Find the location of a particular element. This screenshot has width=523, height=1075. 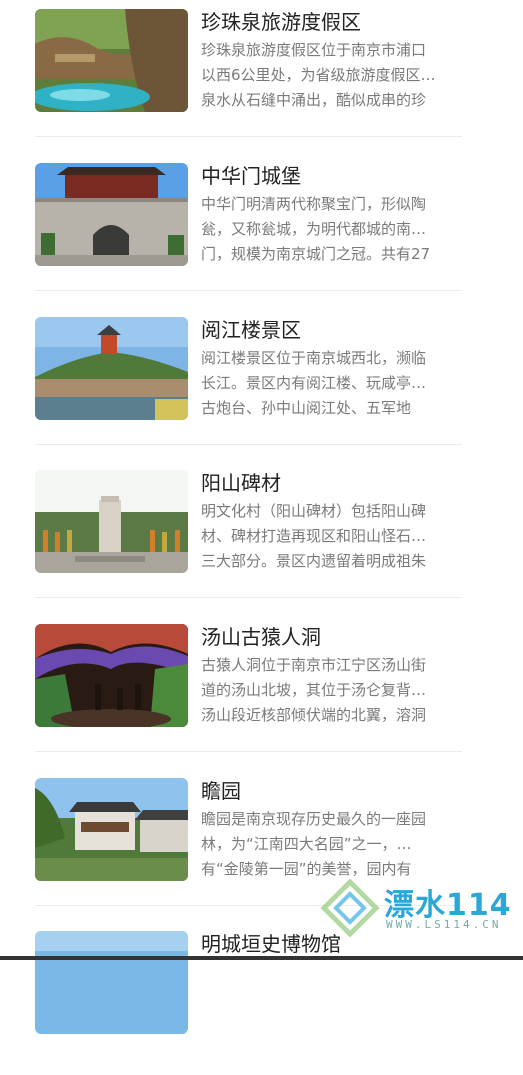

bottom-edge-bar is located at coordinates (261, 958).